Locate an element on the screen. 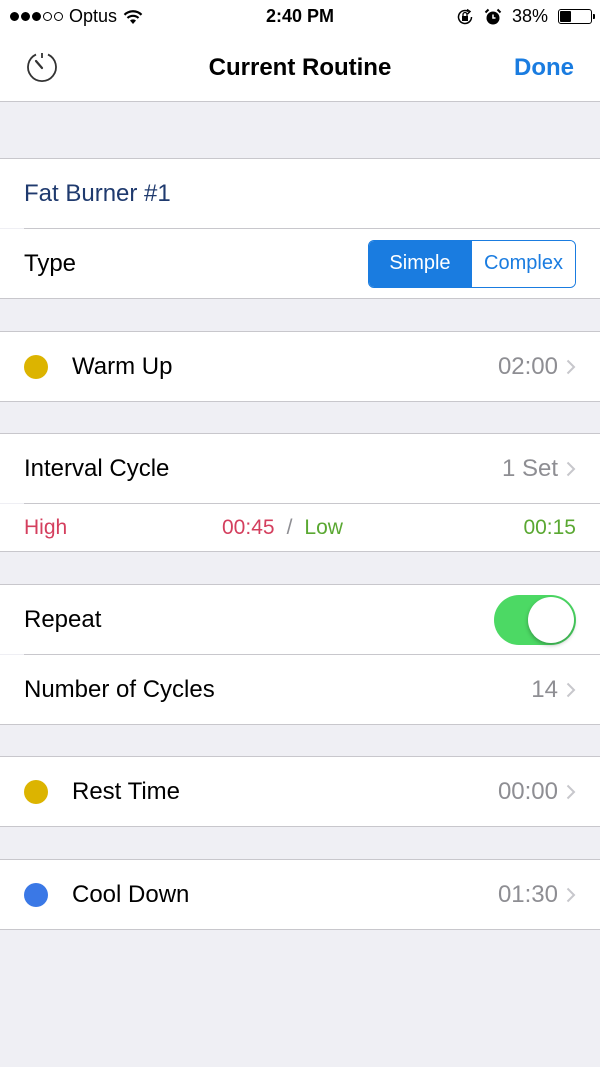 Image resolution: width=600 pixels, height=1067 pixels. warm-up-color-dot is located at coordinates (36, 366).